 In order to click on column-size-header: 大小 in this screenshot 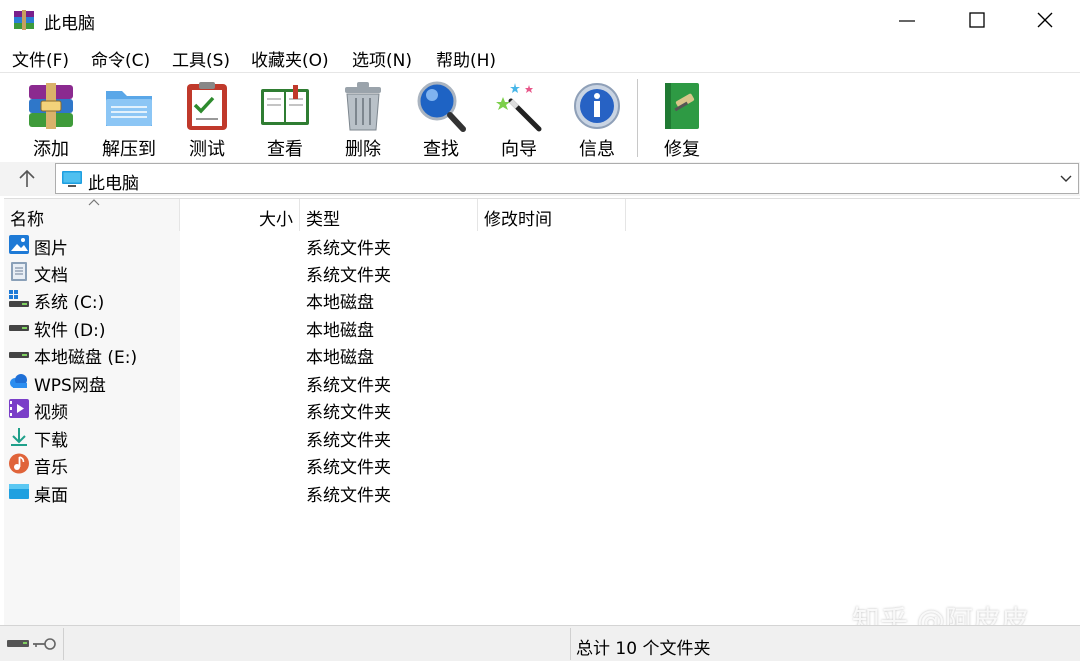, I will do `click(240, 215)`.